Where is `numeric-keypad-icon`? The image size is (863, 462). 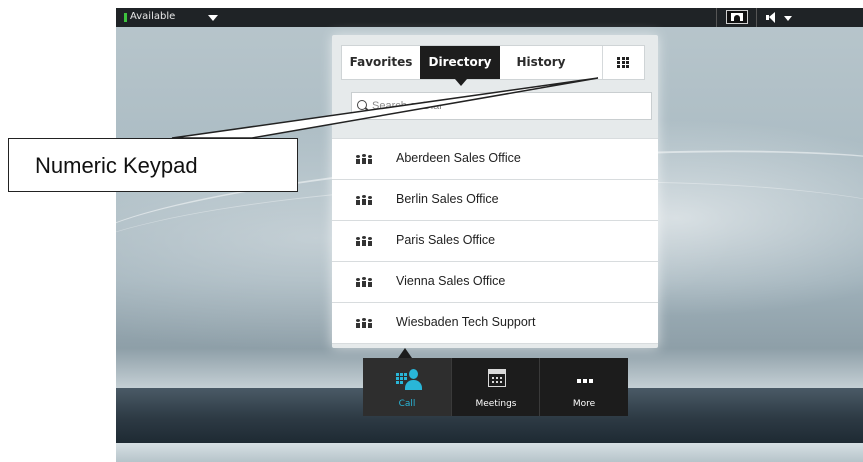
numeric-keypad-icon is located at coordinates (623, 62).